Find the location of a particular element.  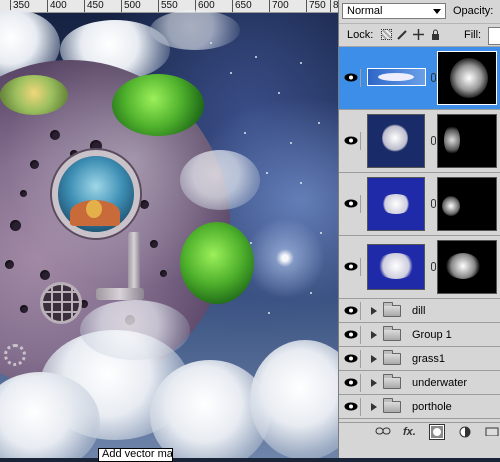

layer-group-row: dill is located at coordinates (419, 311).